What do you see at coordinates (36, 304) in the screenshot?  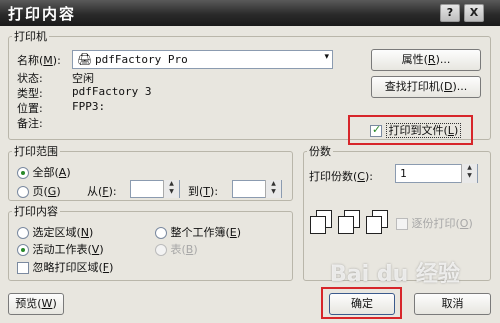 I see `preview-button: 预览(W)` at bounding box center [36, 304].